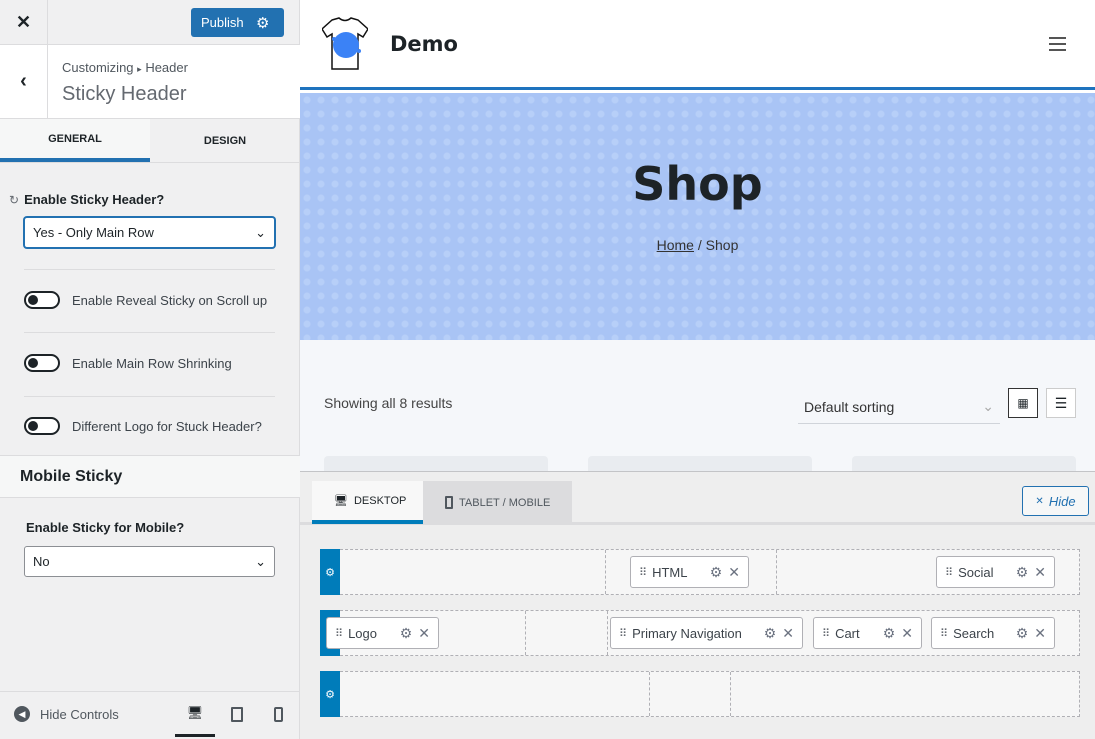 Image resolution: width=1095 pixels, height=739 pixels. I want to click on tab-general: GENERAL, so click(75, 140).